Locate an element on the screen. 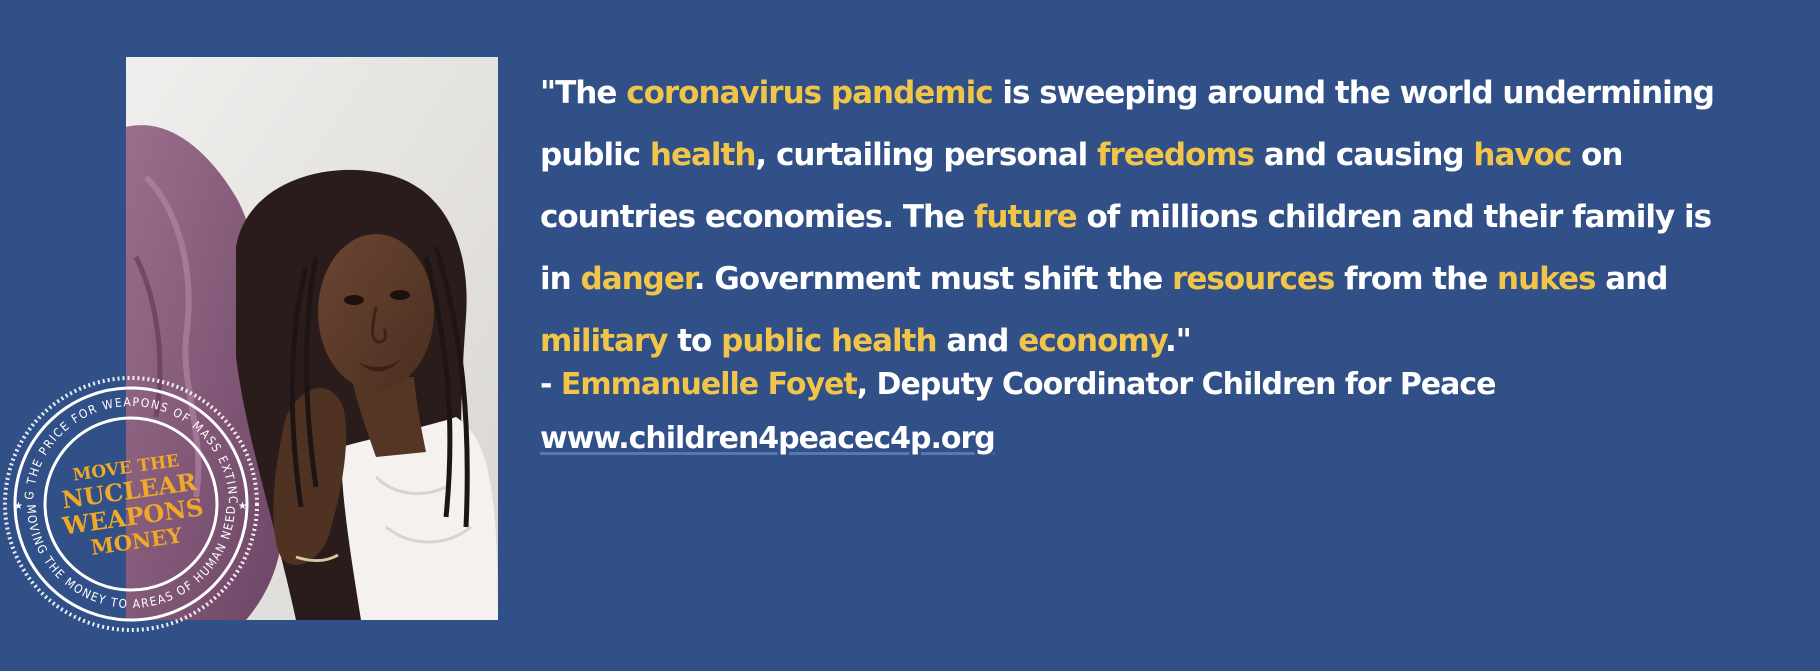 The width and height of the screenshot is (1820, 671). quote-highlight: health is located at coordinates (703, 155).